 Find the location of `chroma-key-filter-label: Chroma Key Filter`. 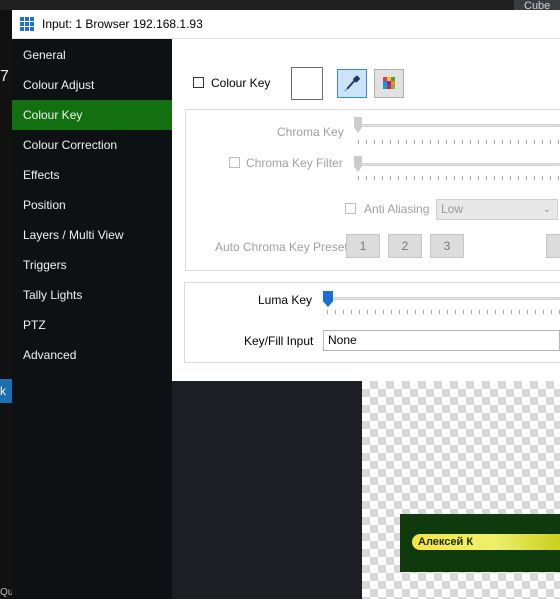

chroma-key-filter-label: Chroma Key Filter is located at coordinates (294, 163).